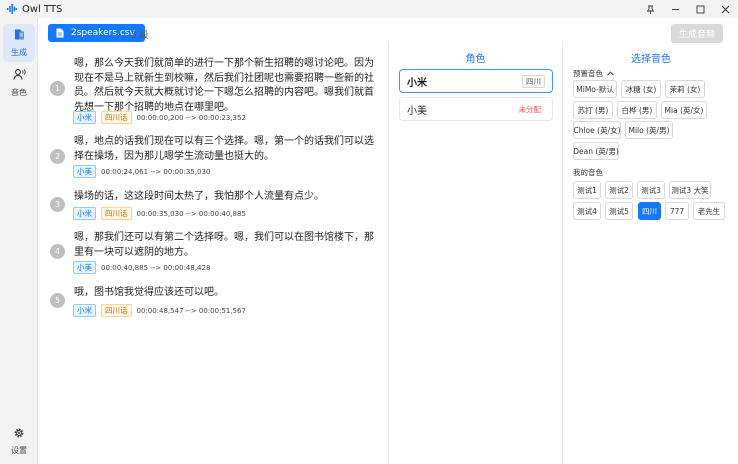  What do you see at coordinates (57, 156) in the screenshot?
I see `segment-number: 2` at bounding box center [57, 156].